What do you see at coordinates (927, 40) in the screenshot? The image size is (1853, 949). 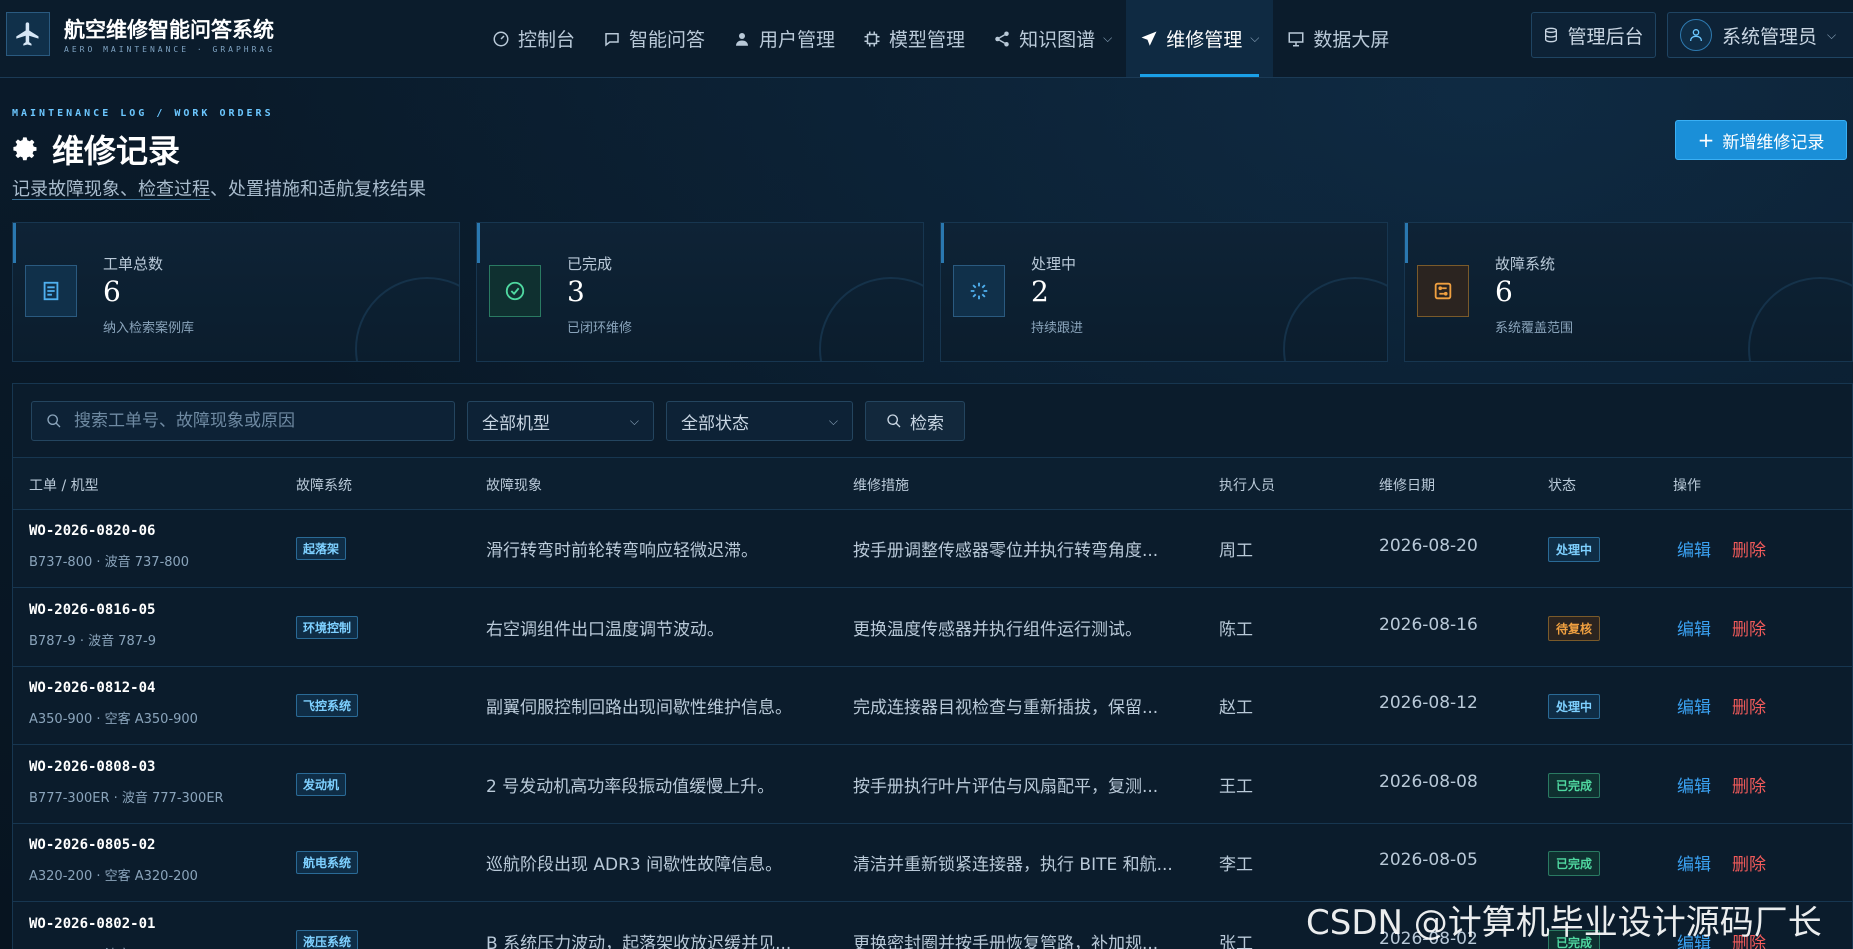 I see `nav-label: 模型管理` at bounding box center [927, 40].